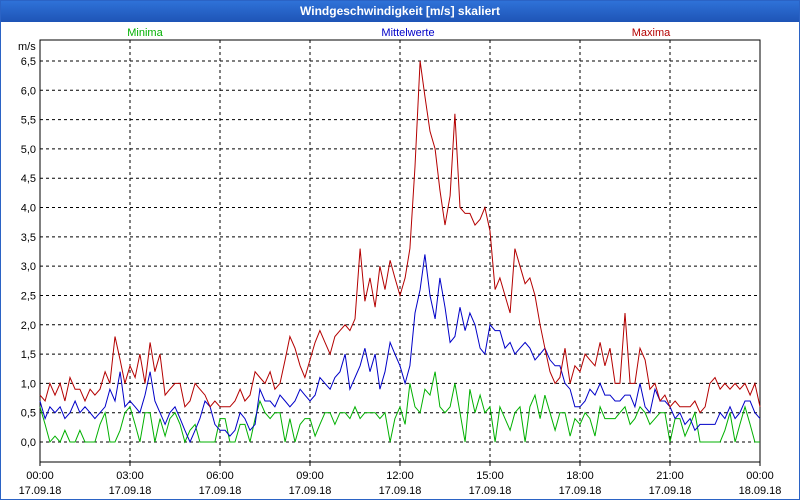 This screenshot has width=800, height=500. I want to click on x-tick-time-label: 21:00, so click(670, 476).